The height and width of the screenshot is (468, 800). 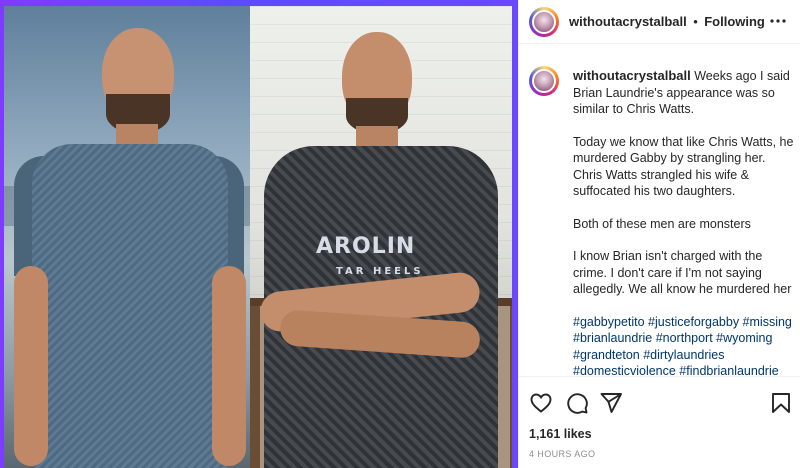 I want to click on caption-avatar, so click(x=544, y=81).